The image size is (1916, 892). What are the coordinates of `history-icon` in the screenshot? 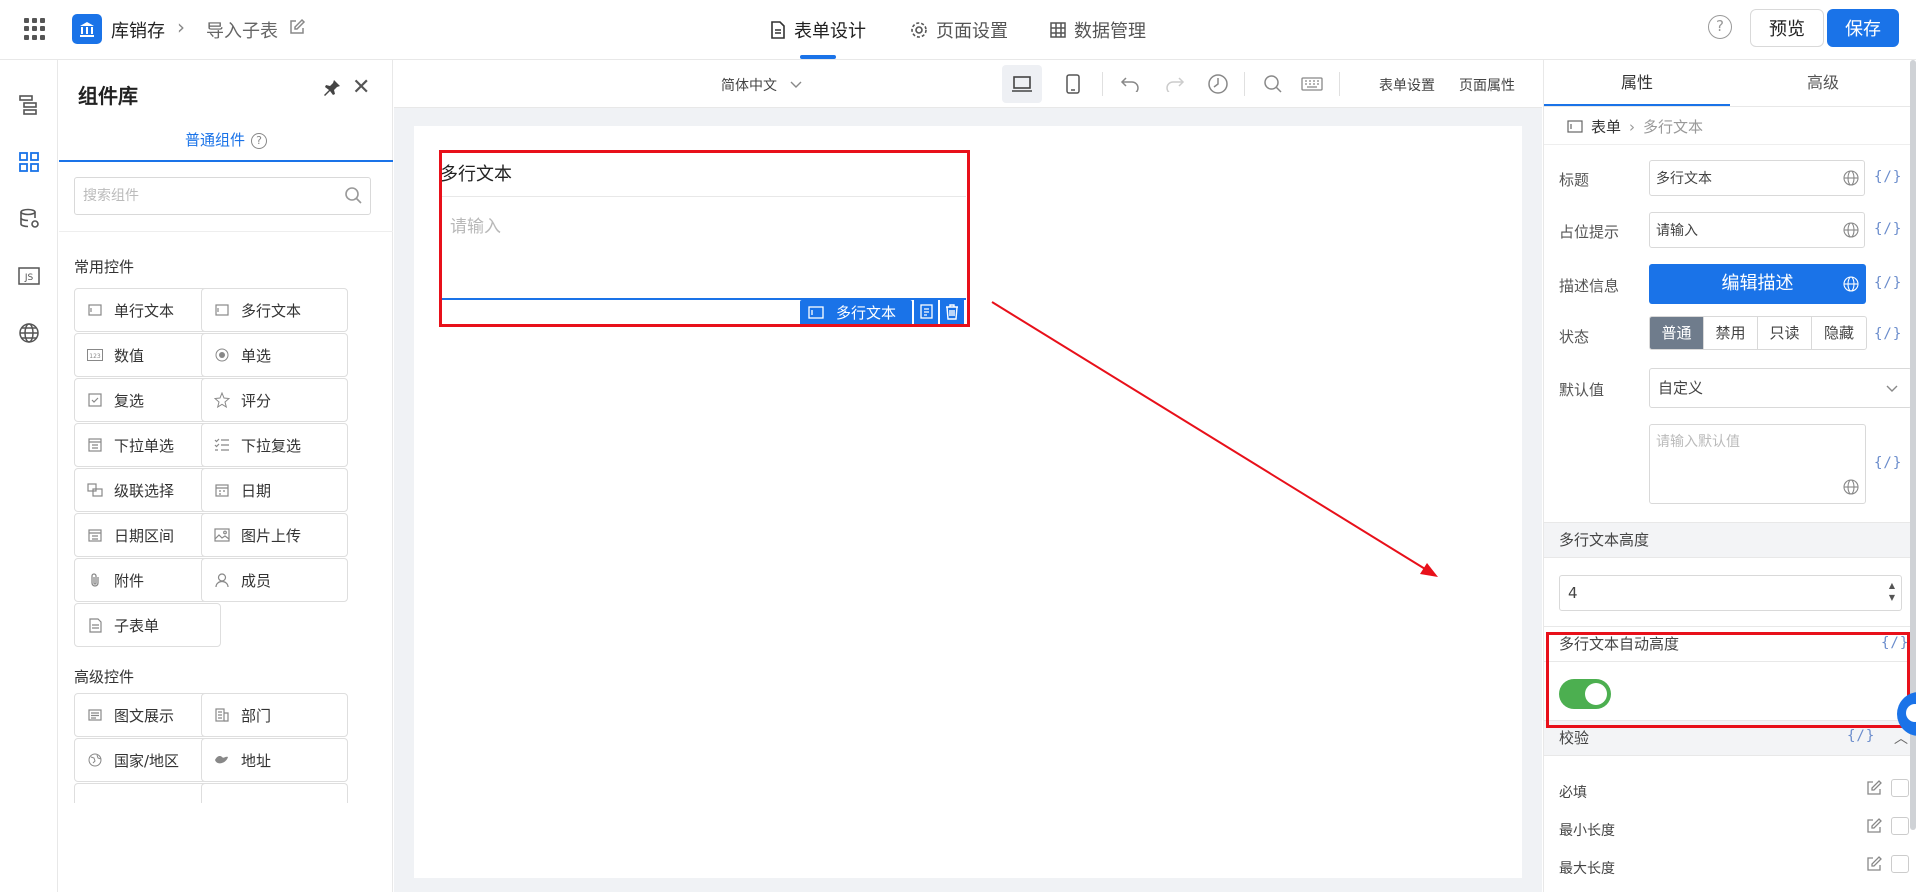 It's located at (1218, 84).